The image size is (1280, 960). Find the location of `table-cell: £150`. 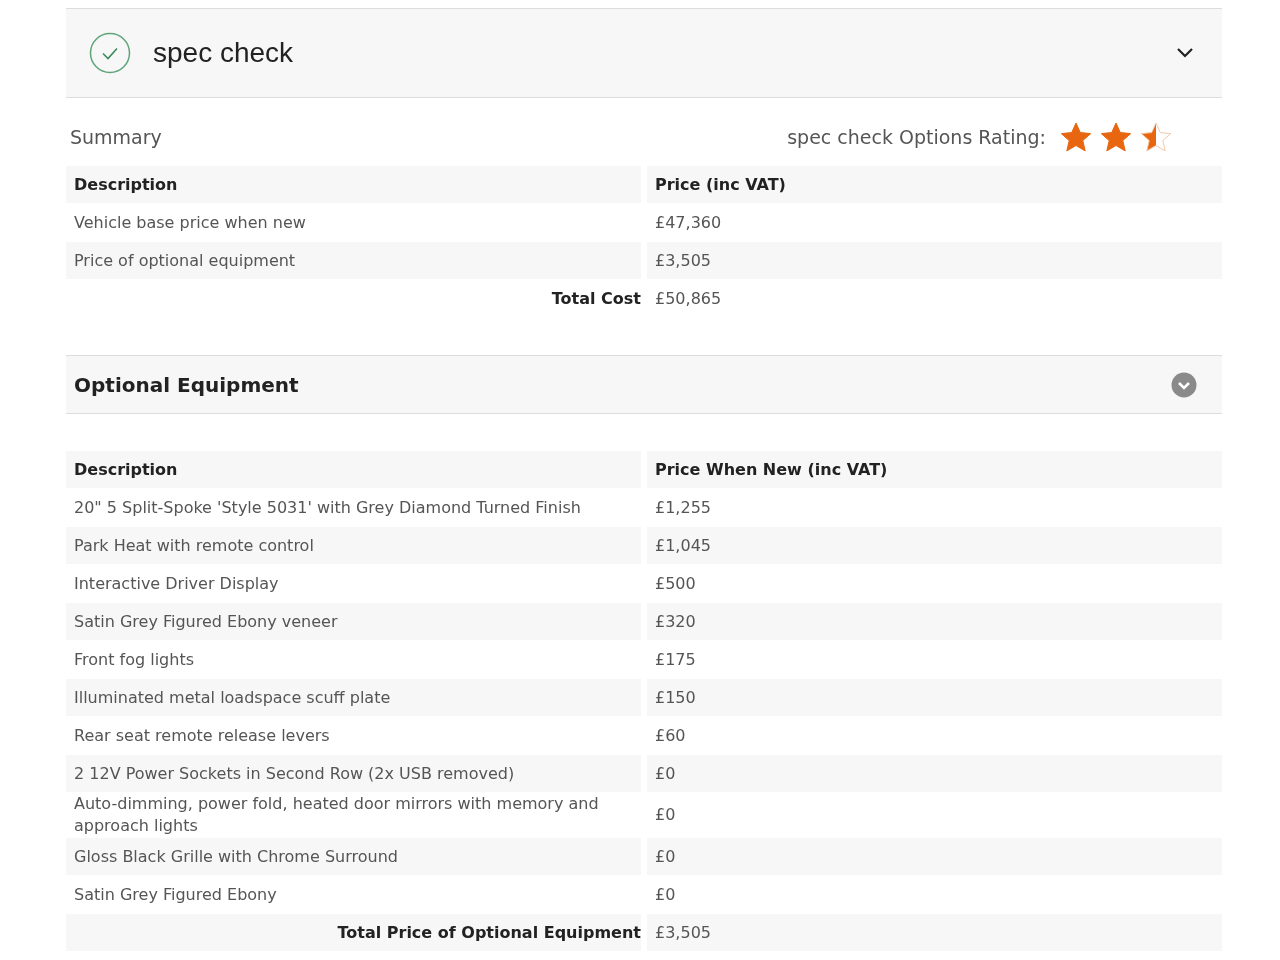

table-cell: £150 is located at coordinates (934, 697).